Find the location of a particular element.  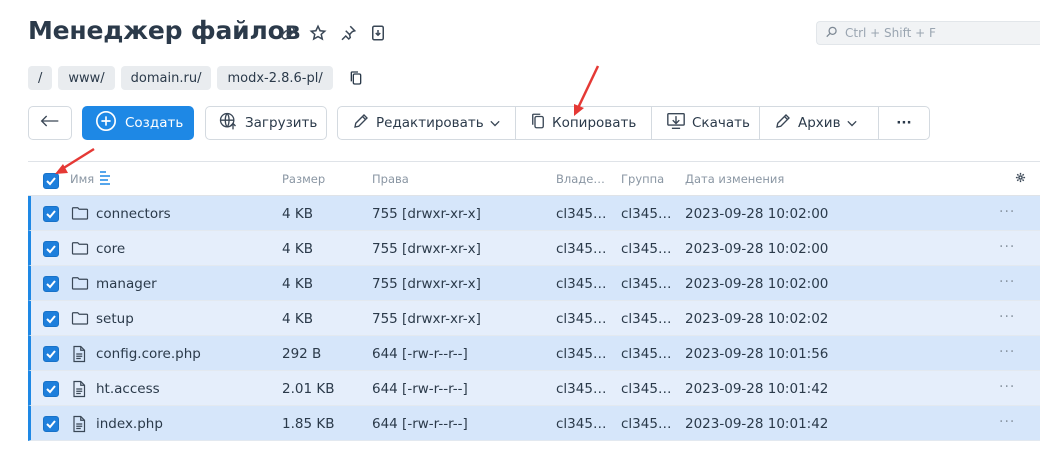

select-all-checkbox is located at coordinates (51, 181).